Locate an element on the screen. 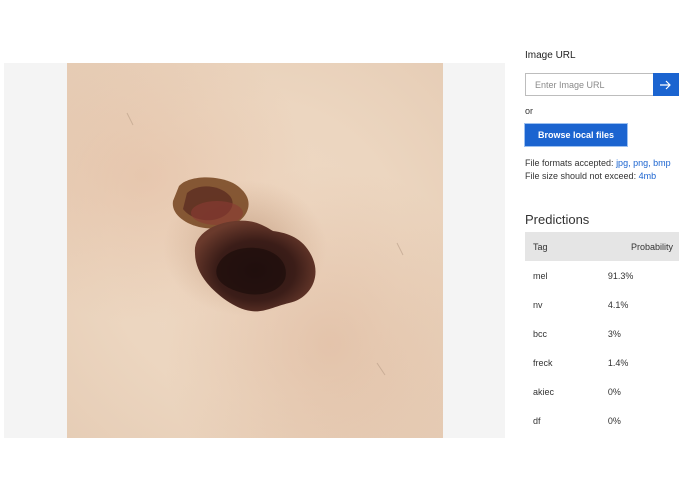 Image resolution: width=695 pixels, height=494 pixels. file-size-line: File size should not exceed: 4mb is located at coordinates (598, 176).